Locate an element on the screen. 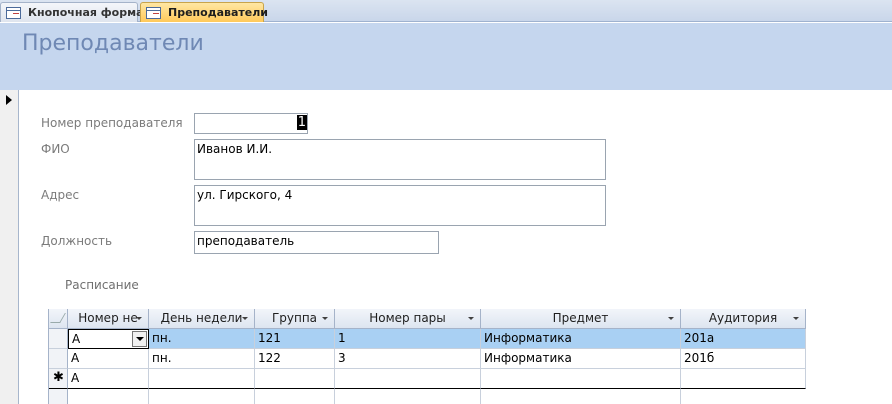 The width and height of the screenshot is (892, 404). column-header-label: Группа is located at coordinates (294, 318).